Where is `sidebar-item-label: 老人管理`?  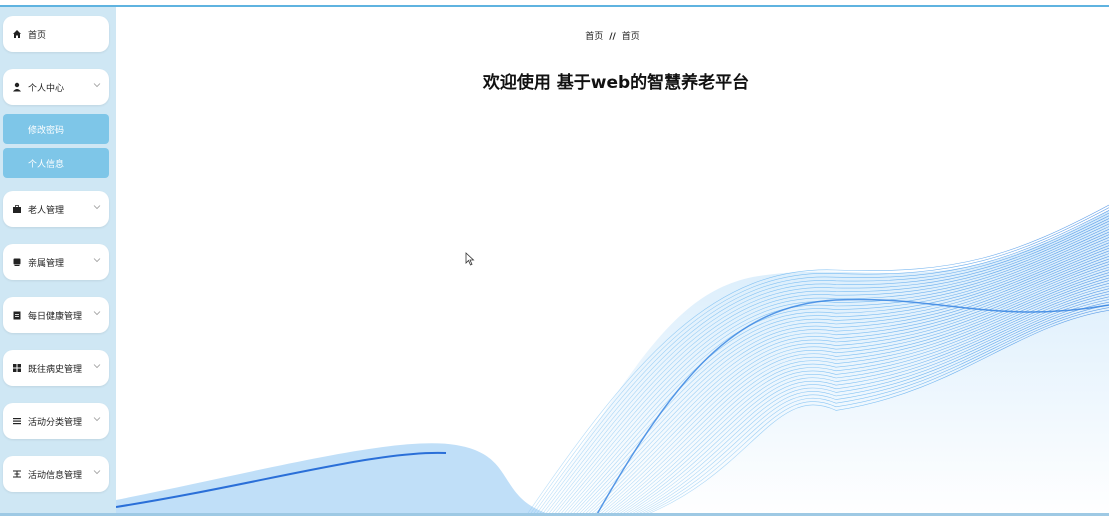 sidebar-item-label: 老人管理 is located at coordinates (46, 210).